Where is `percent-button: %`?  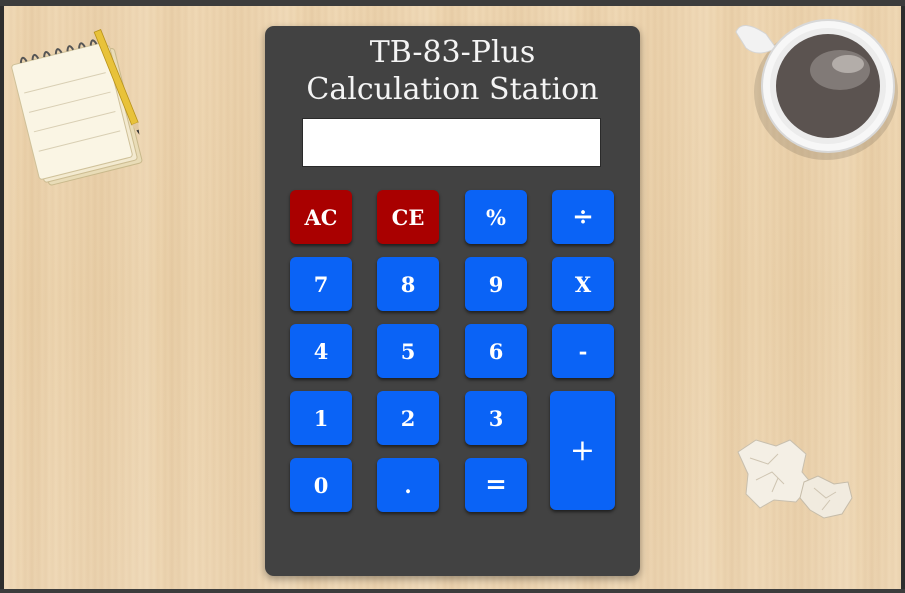
percent-button: % is located at coordinates (496, 217).